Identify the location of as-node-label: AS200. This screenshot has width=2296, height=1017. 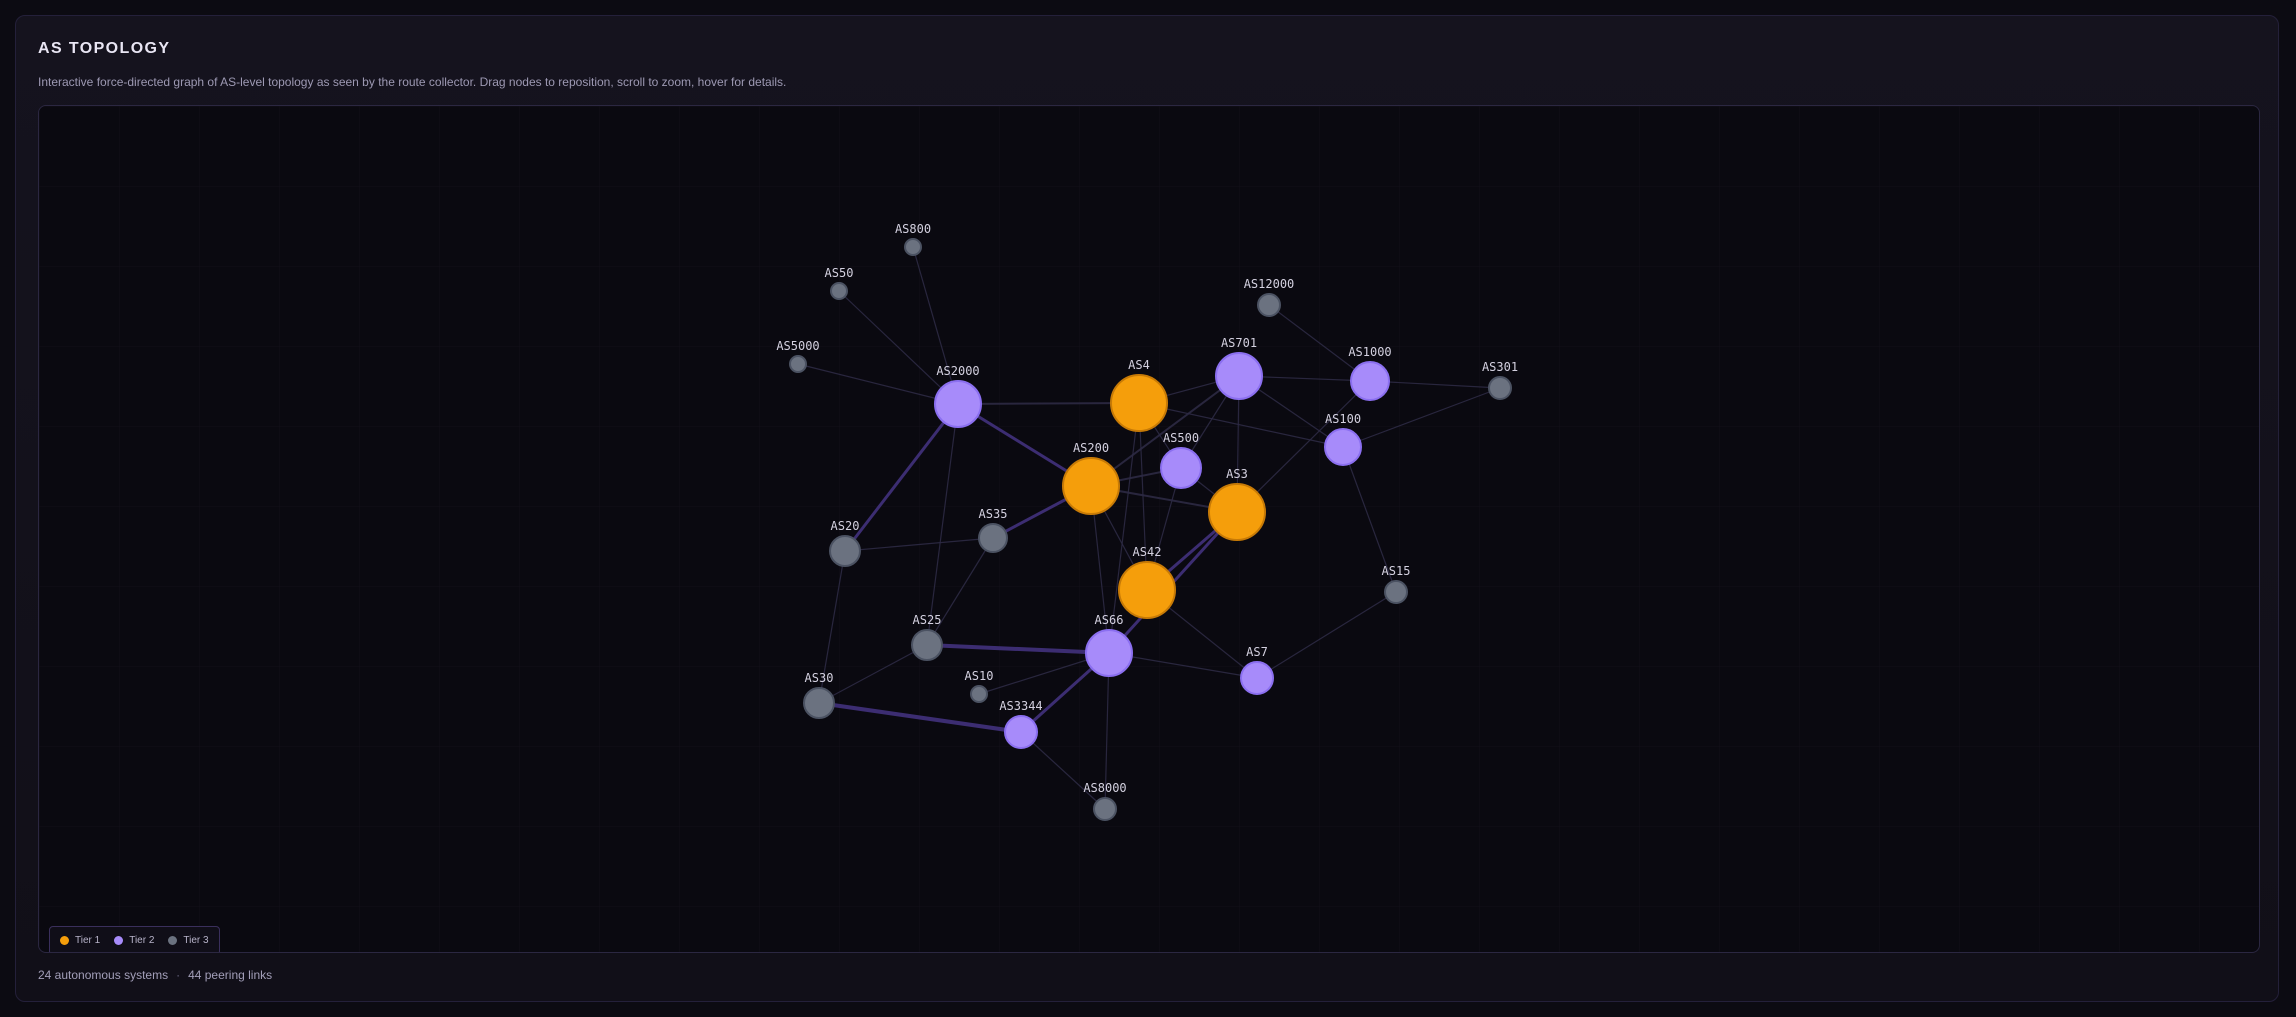
(1091, 448).